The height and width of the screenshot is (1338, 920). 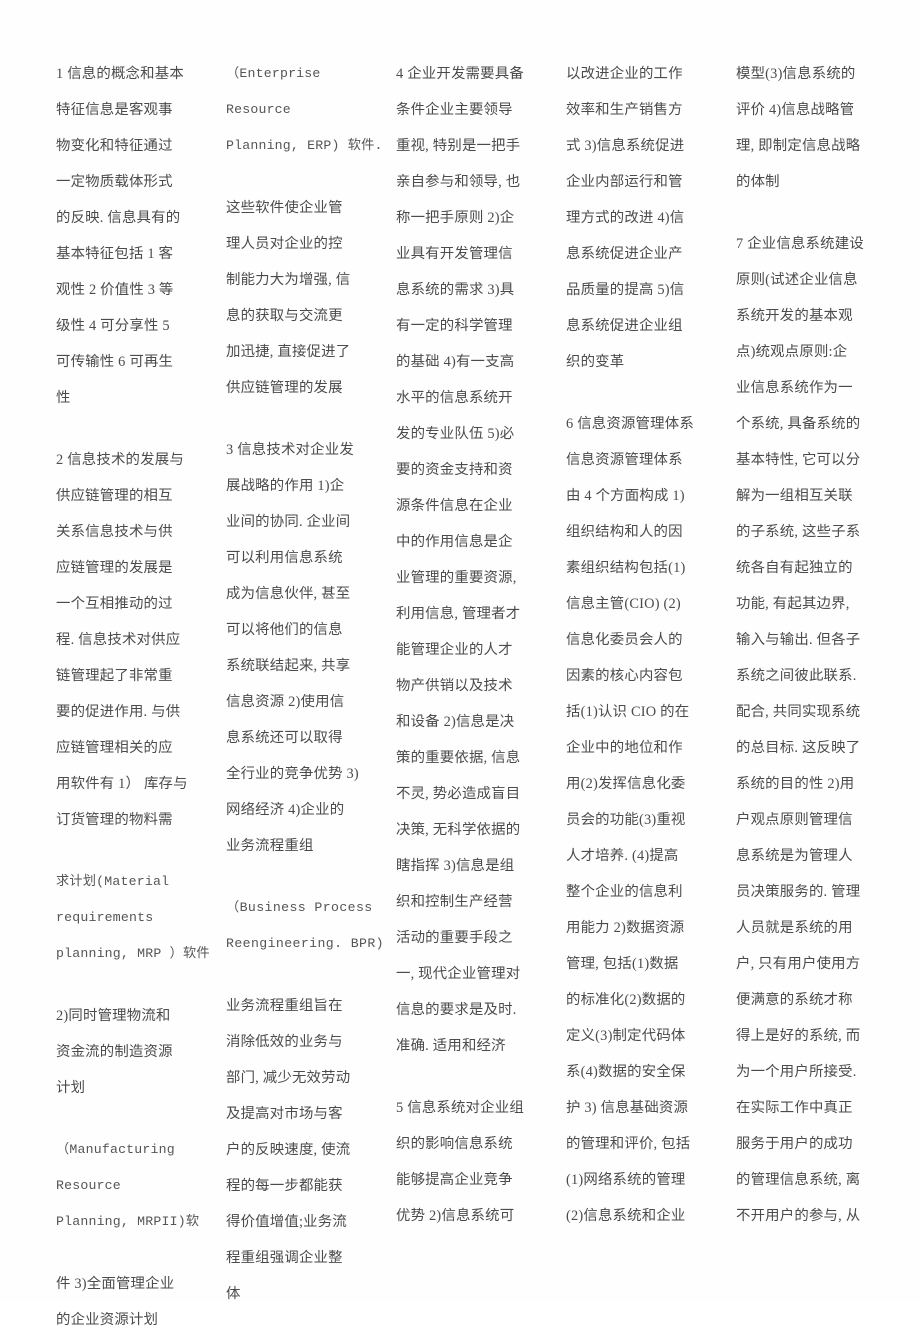 What do you see at coordinates (794, 856) in the screenshot?
I see `text-line: 息系统是为管理人` at bounding box center [794, 856].